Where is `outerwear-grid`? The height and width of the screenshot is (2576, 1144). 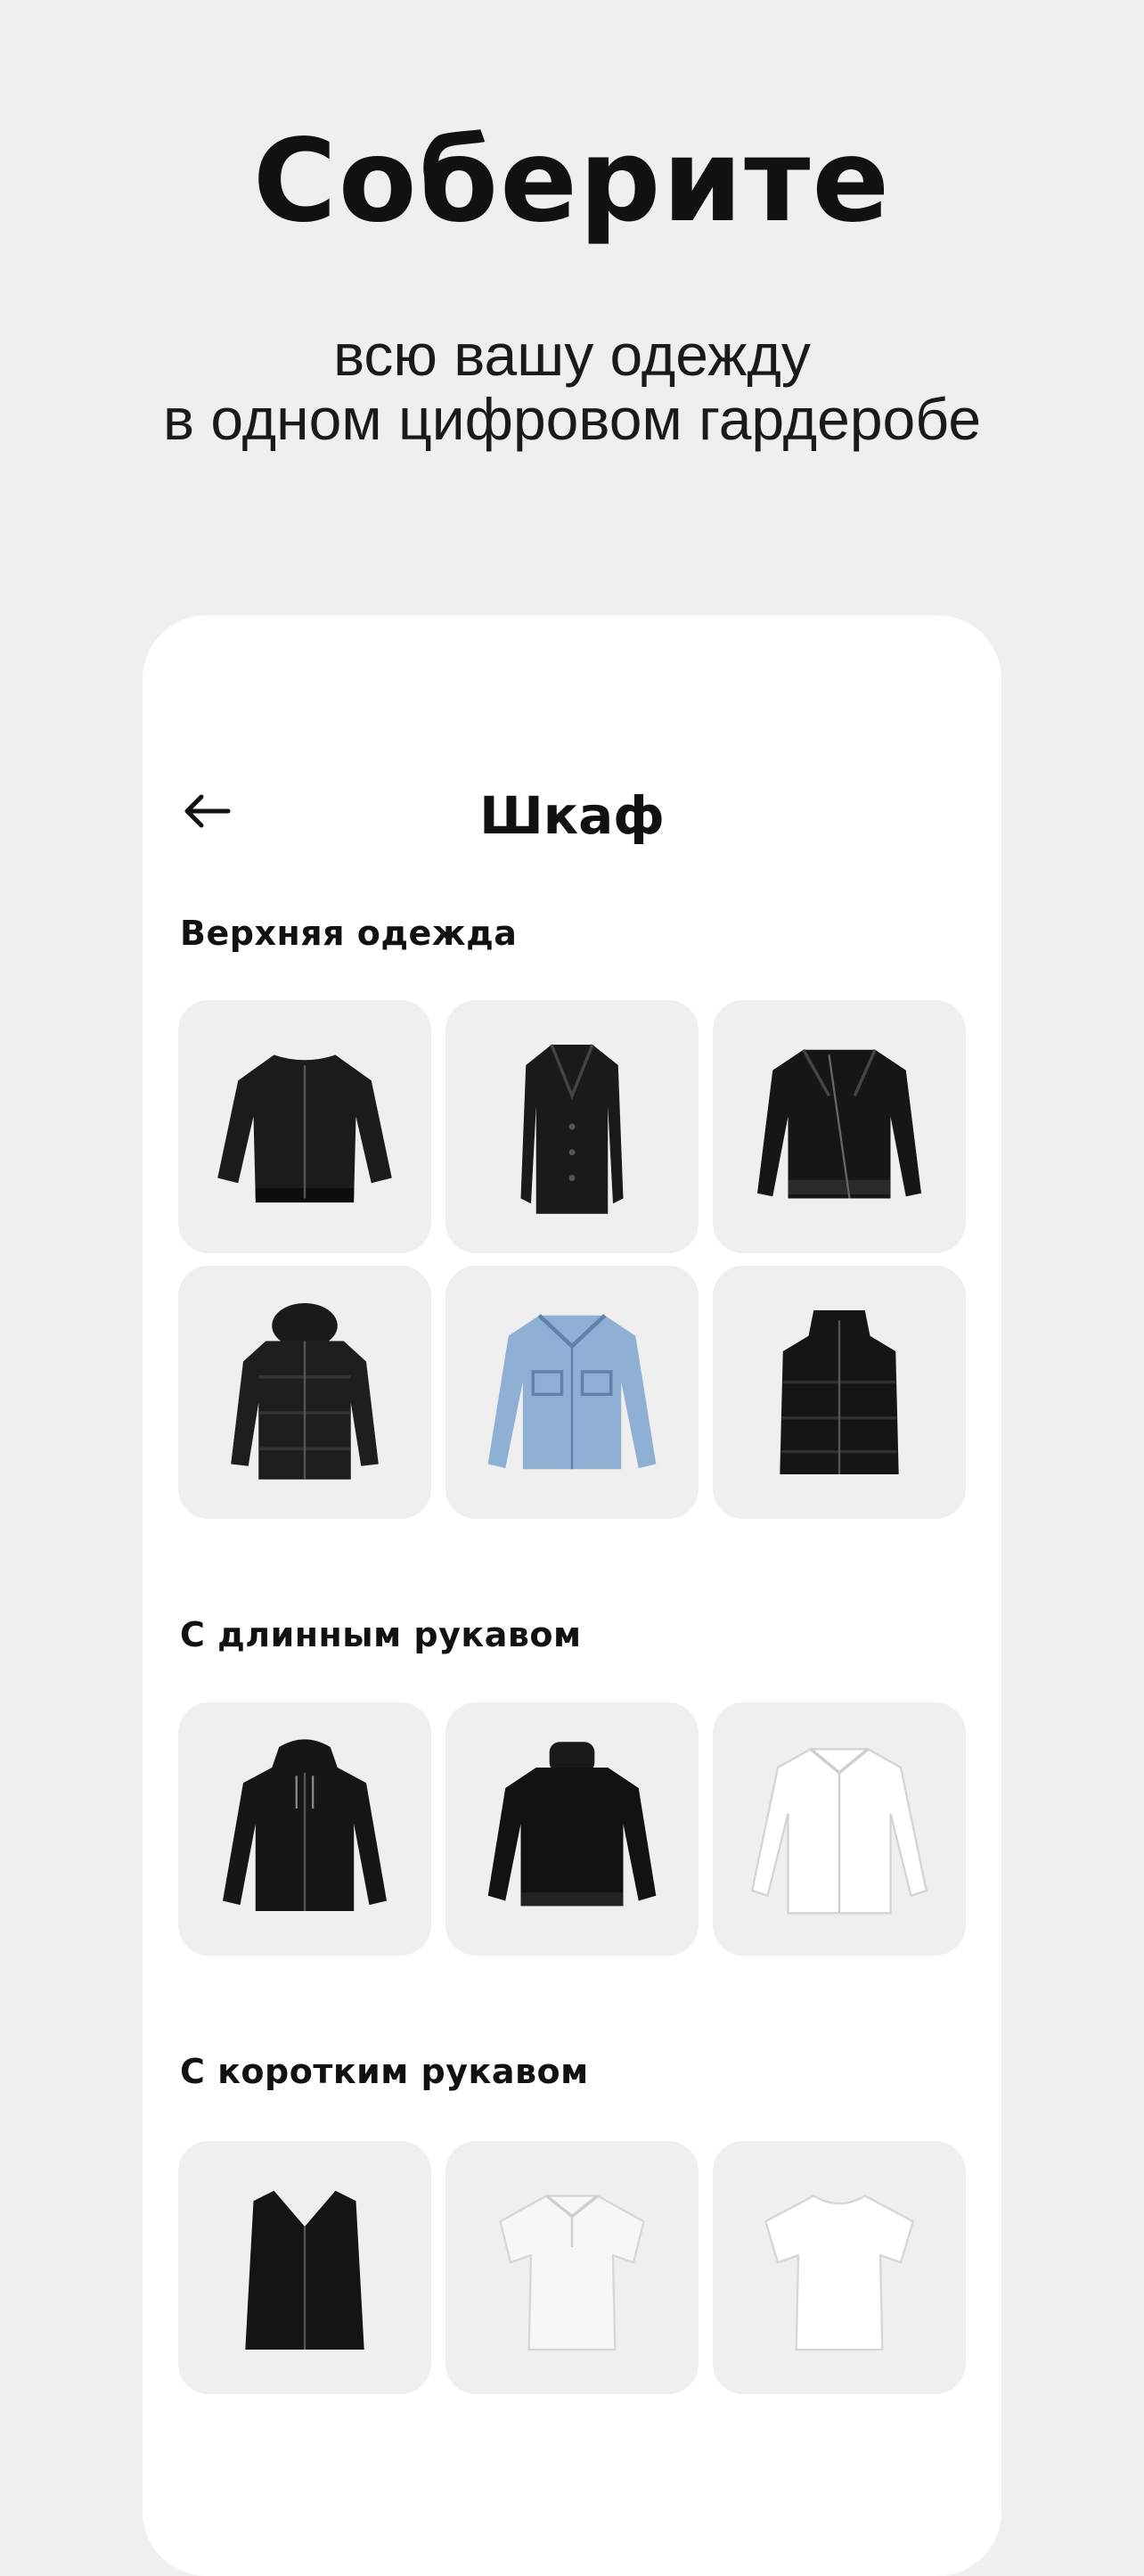 outerwear-grid is located at coordinates (572, 1260).